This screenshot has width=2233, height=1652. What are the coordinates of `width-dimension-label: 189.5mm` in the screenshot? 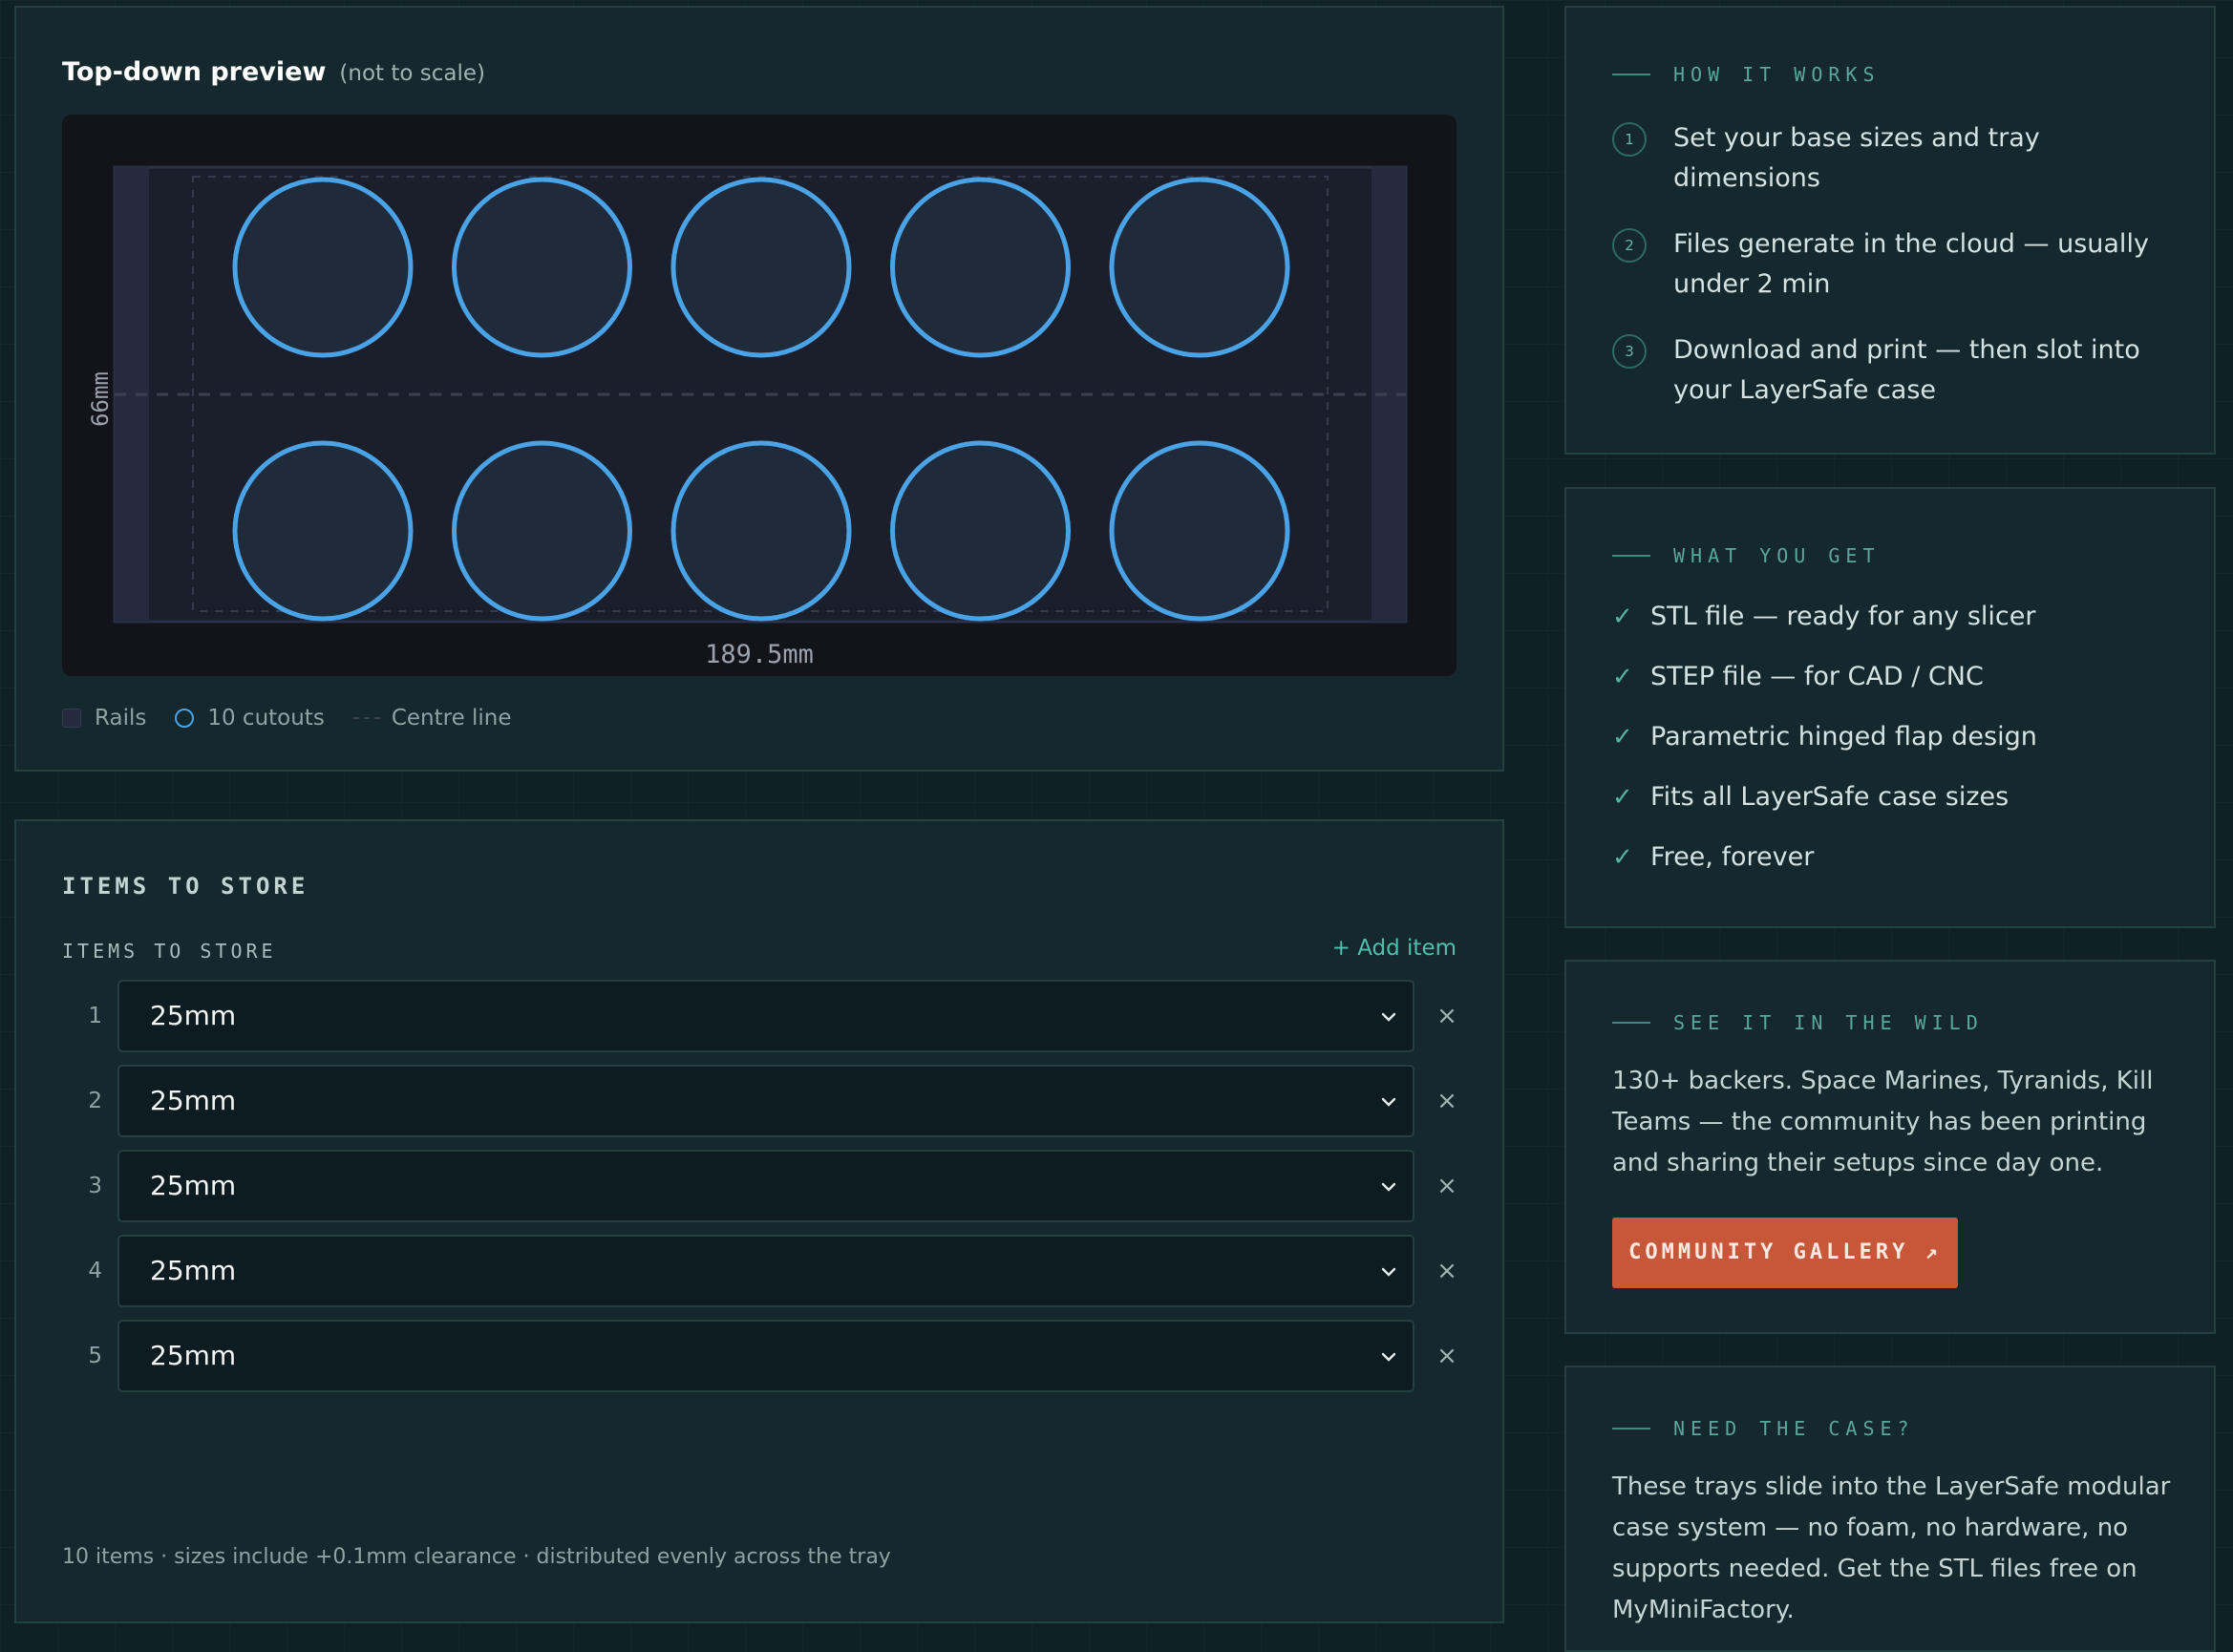 It's located at (759, 654).